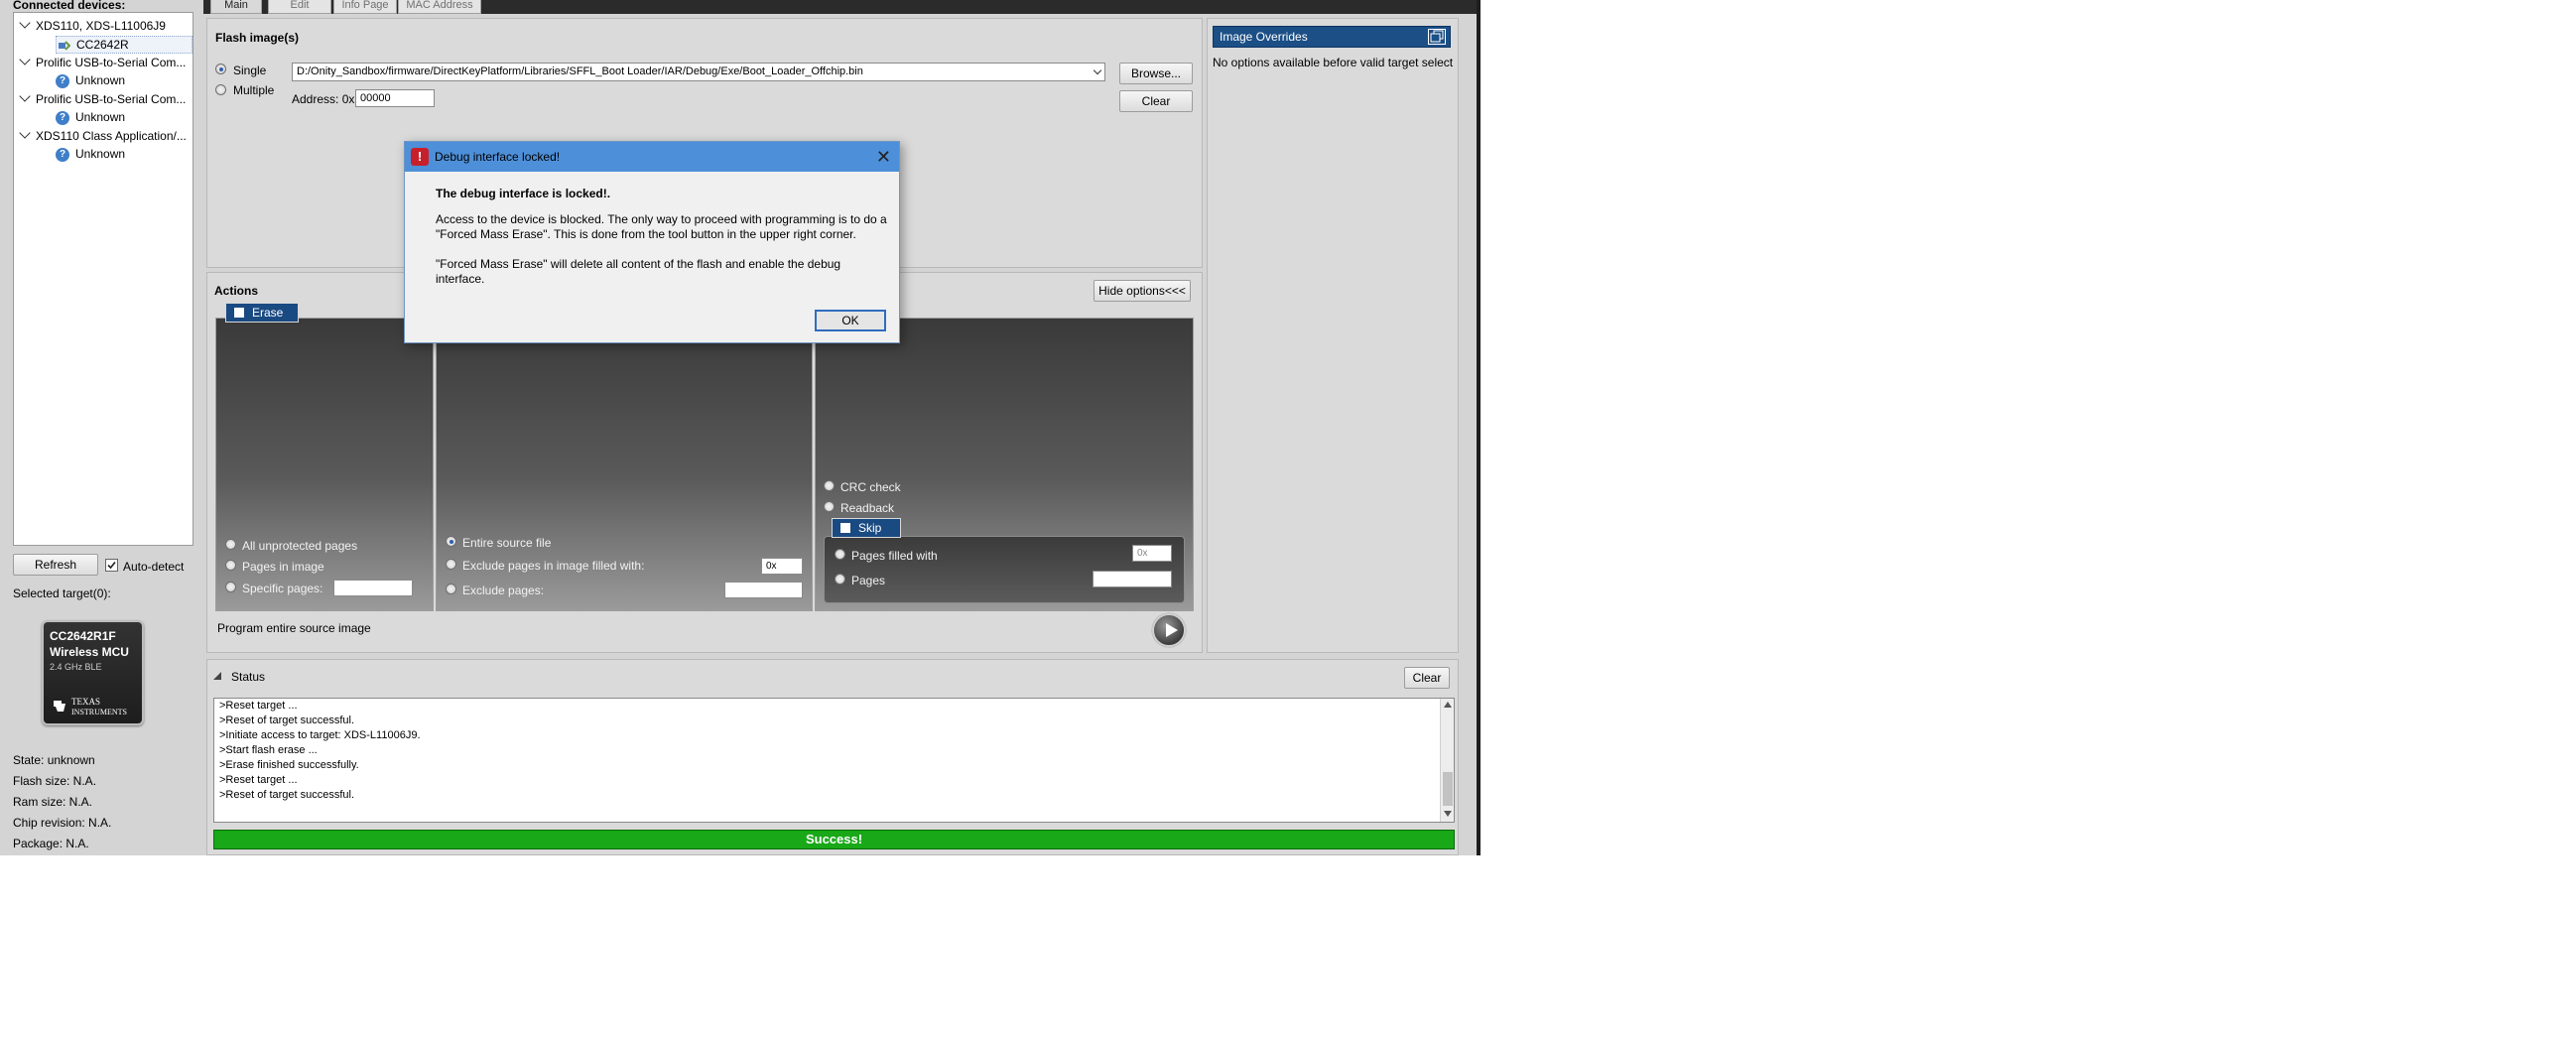  Describe the element at coordinates (1152, 553) in the screenshot. I see `skip-fill-value-input: 0x` at that location.